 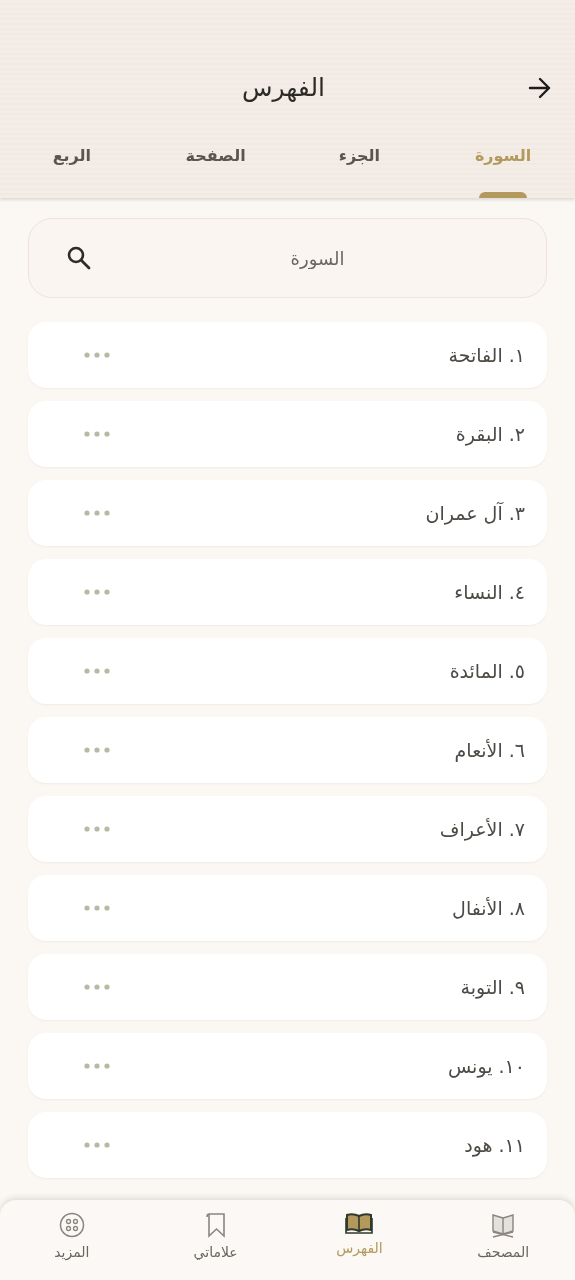 What do you see at coordinates (287, 592) in the screenshot?
I see `surah-row: ٤. النساء` at bounding box center [287, 592].